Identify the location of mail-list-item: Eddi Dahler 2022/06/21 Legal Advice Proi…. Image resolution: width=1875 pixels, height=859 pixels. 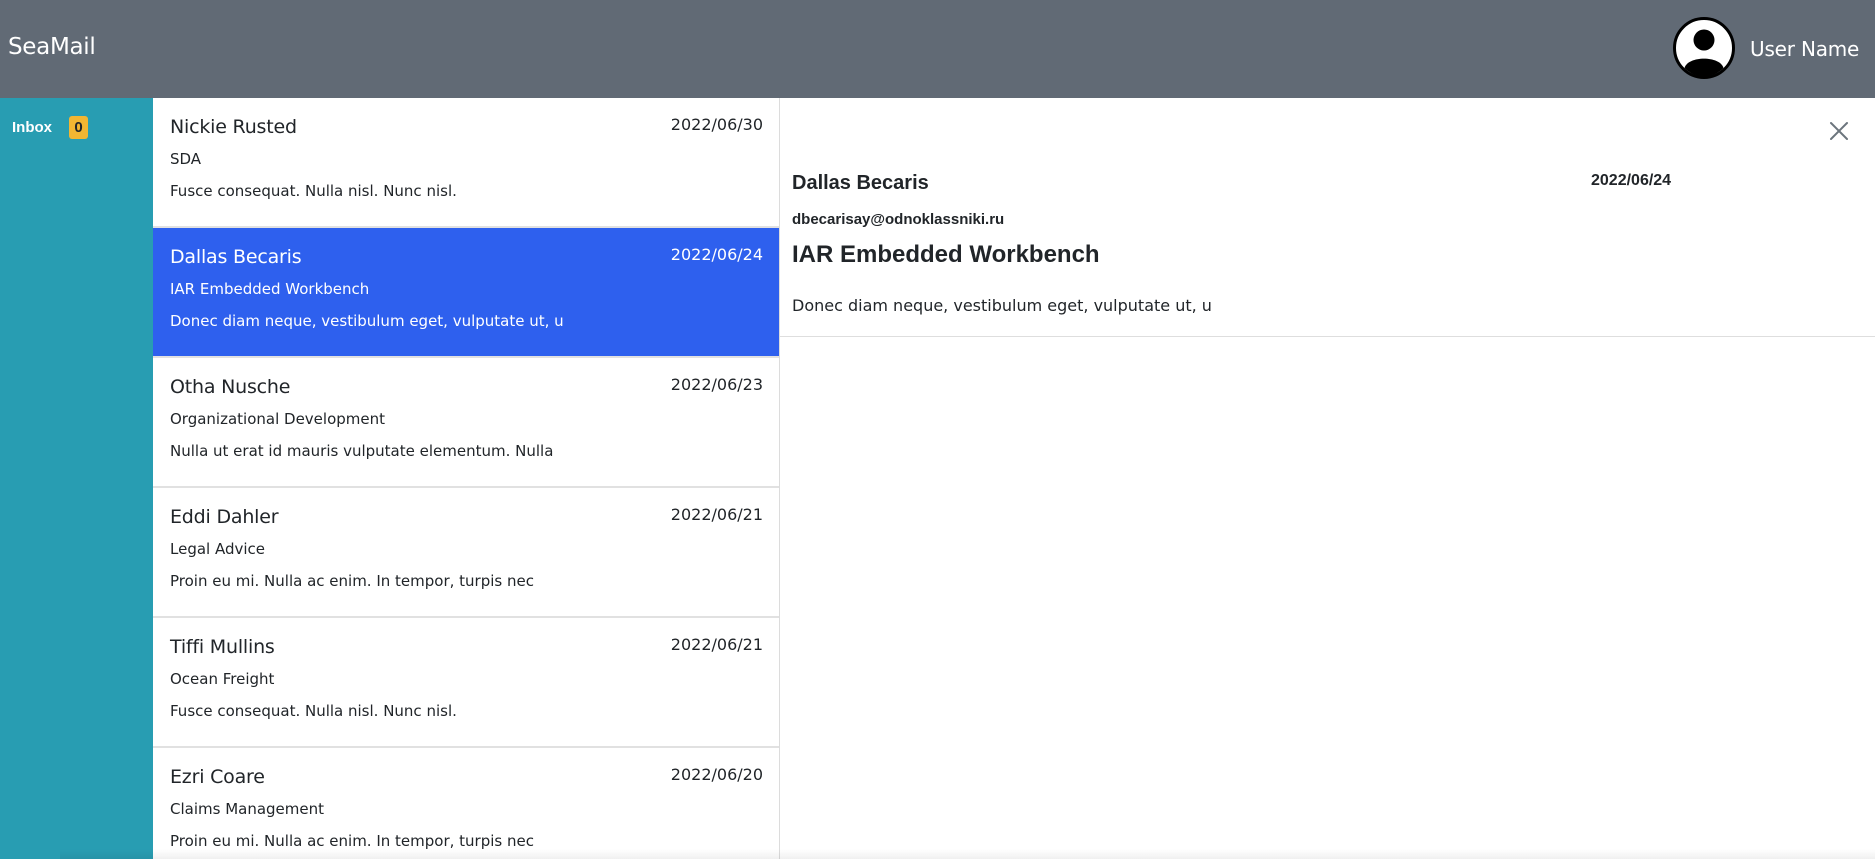
(466, 553).